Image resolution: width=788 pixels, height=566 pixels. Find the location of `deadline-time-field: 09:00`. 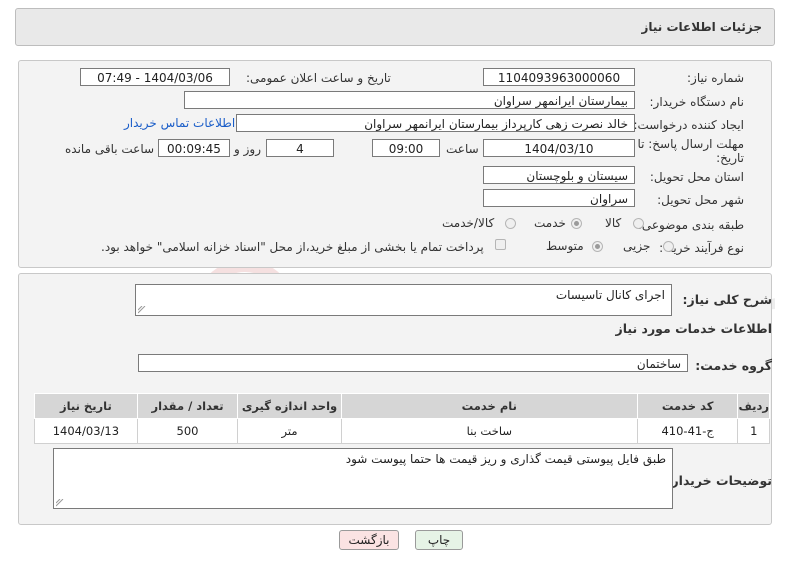

deadline-time-field: 09:00 is located at coordinates (406, 148).